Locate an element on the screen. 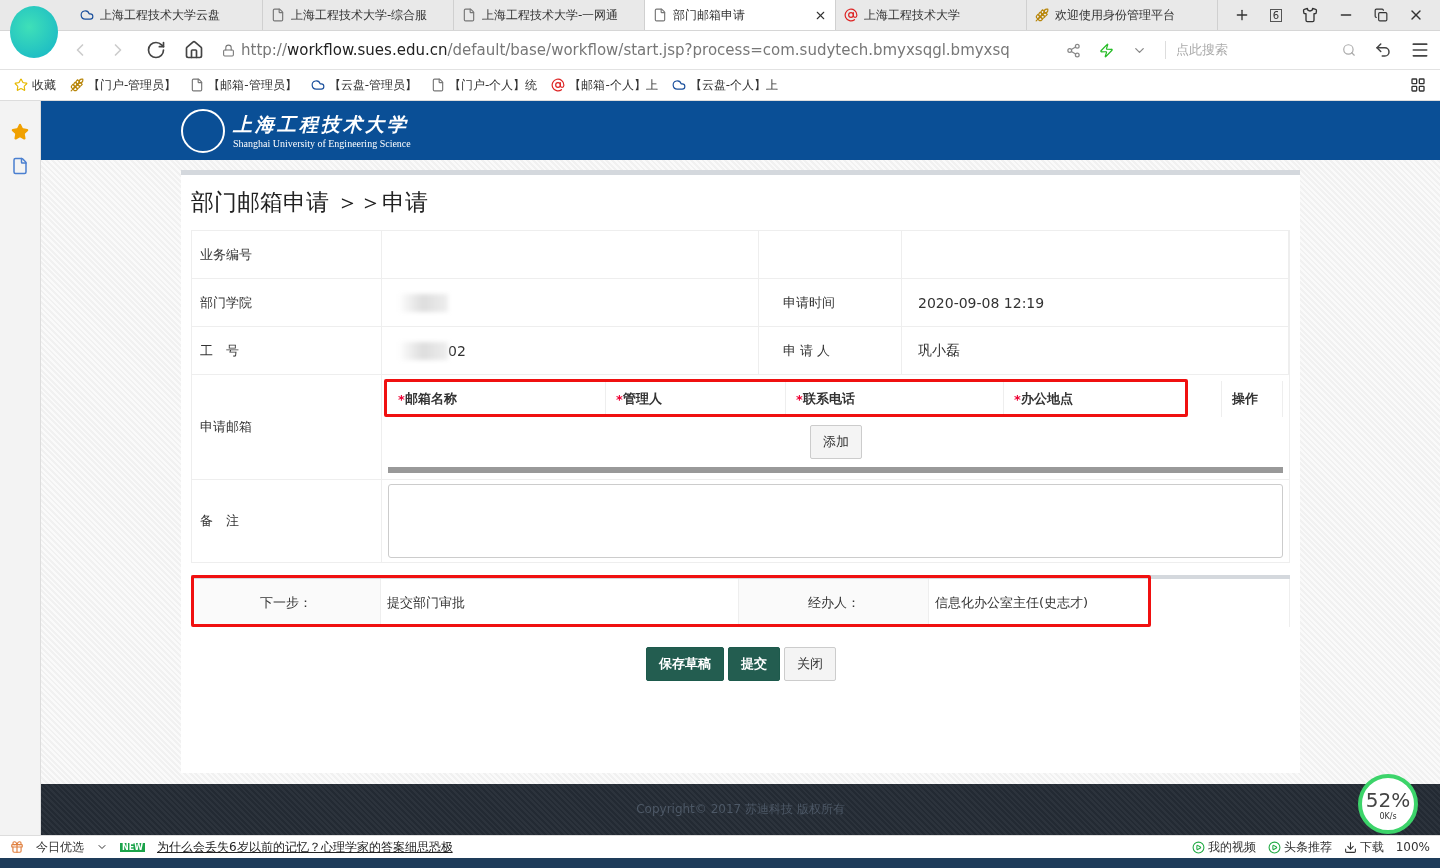 The width and height of the screenshot is (1440, 868). university-name: 上海工程技术大学 is located at coordinates (321, 124).